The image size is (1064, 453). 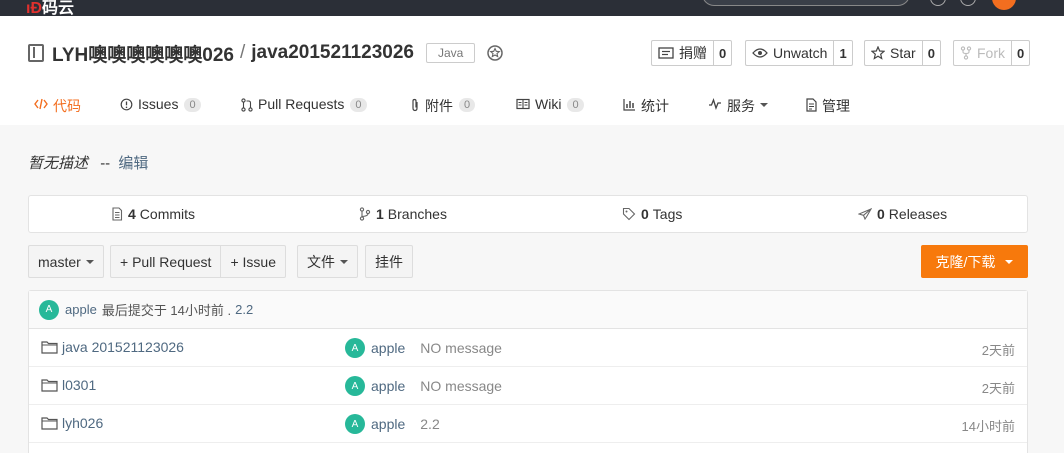 I want to click on latest-commit-bar: A apple 最后提交于 14小时前 . 2.2, so click(x=528, y=310).